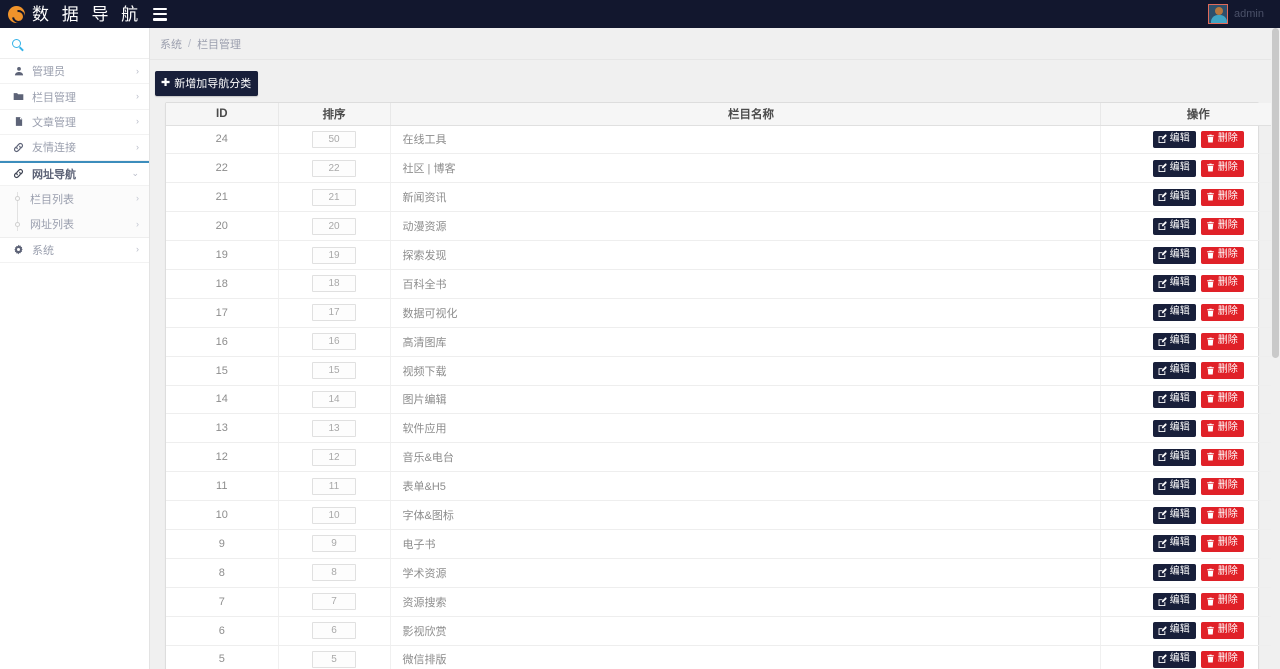  Describe the element at coordinates (18, 121) in the screenshot. I see `file-icon` at that location.